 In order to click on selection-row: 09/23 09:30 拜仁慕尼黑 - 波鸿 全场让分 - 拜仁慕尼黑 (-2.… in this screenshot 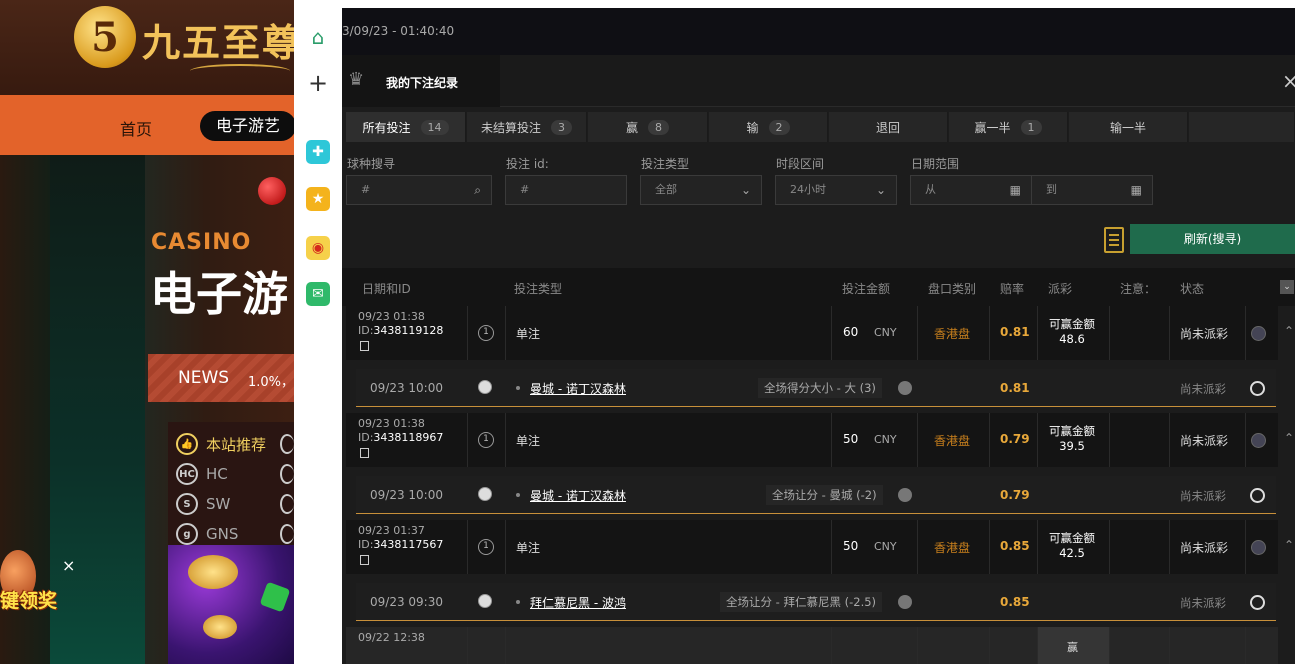, I will do `click(816, 602)`.